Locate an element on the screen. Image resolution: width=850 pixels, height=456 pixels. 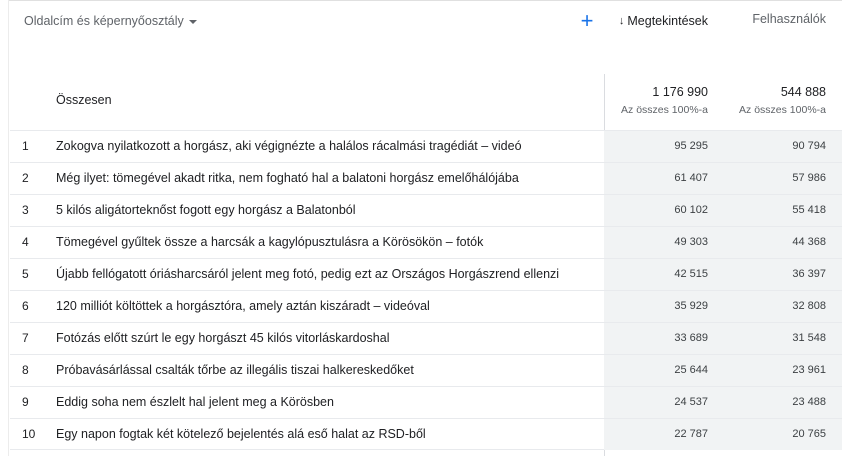
column-header-users: Felhasználók is located at coordinates (773, 21).